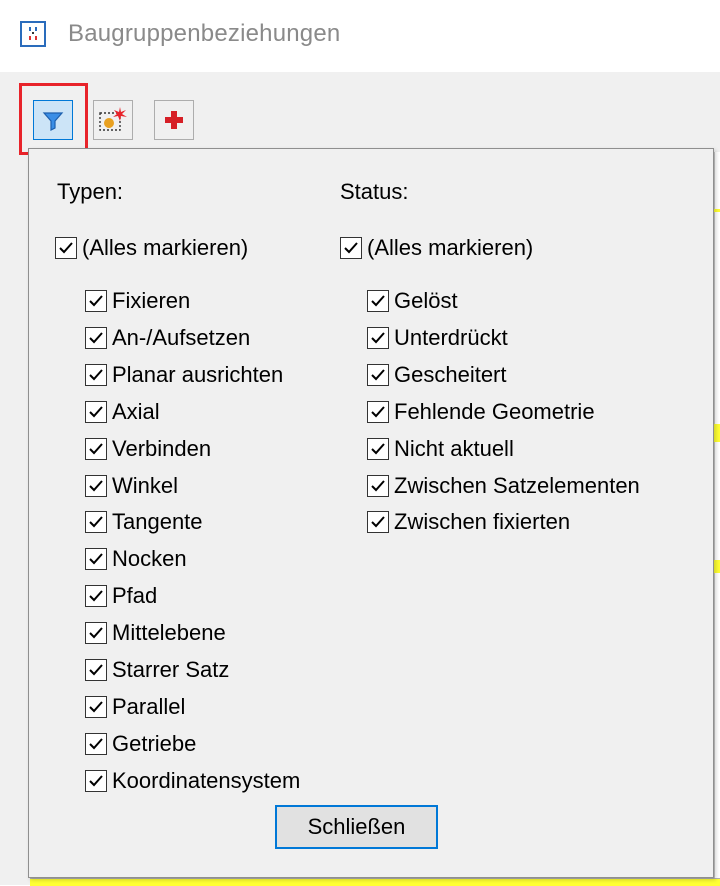 Image resolution: width=720 pixels, height=886 pixels. I want to click on checkbox-label: (Alles markieren), so click(450, 247).